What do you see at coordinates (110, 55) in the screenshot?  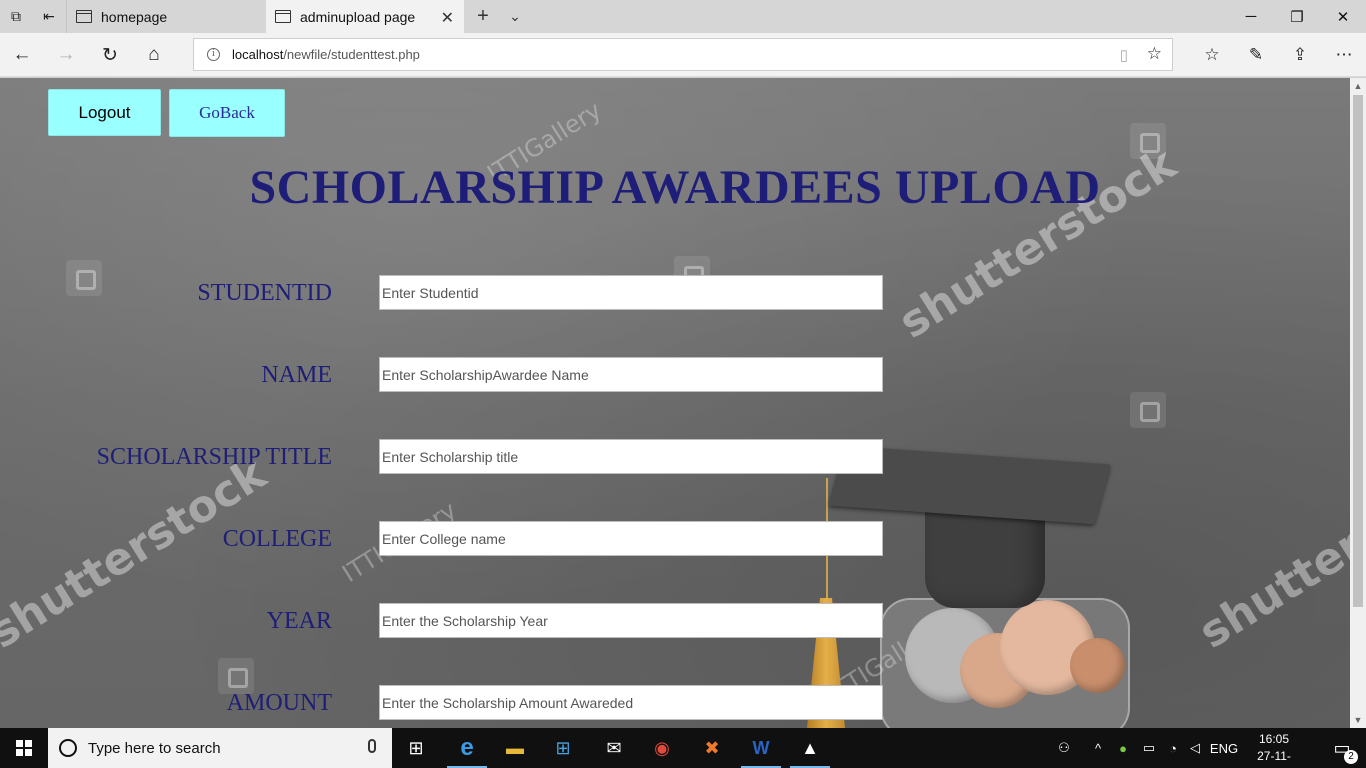 I see `refresh-button: ↻` at bounding box center [110, 55].